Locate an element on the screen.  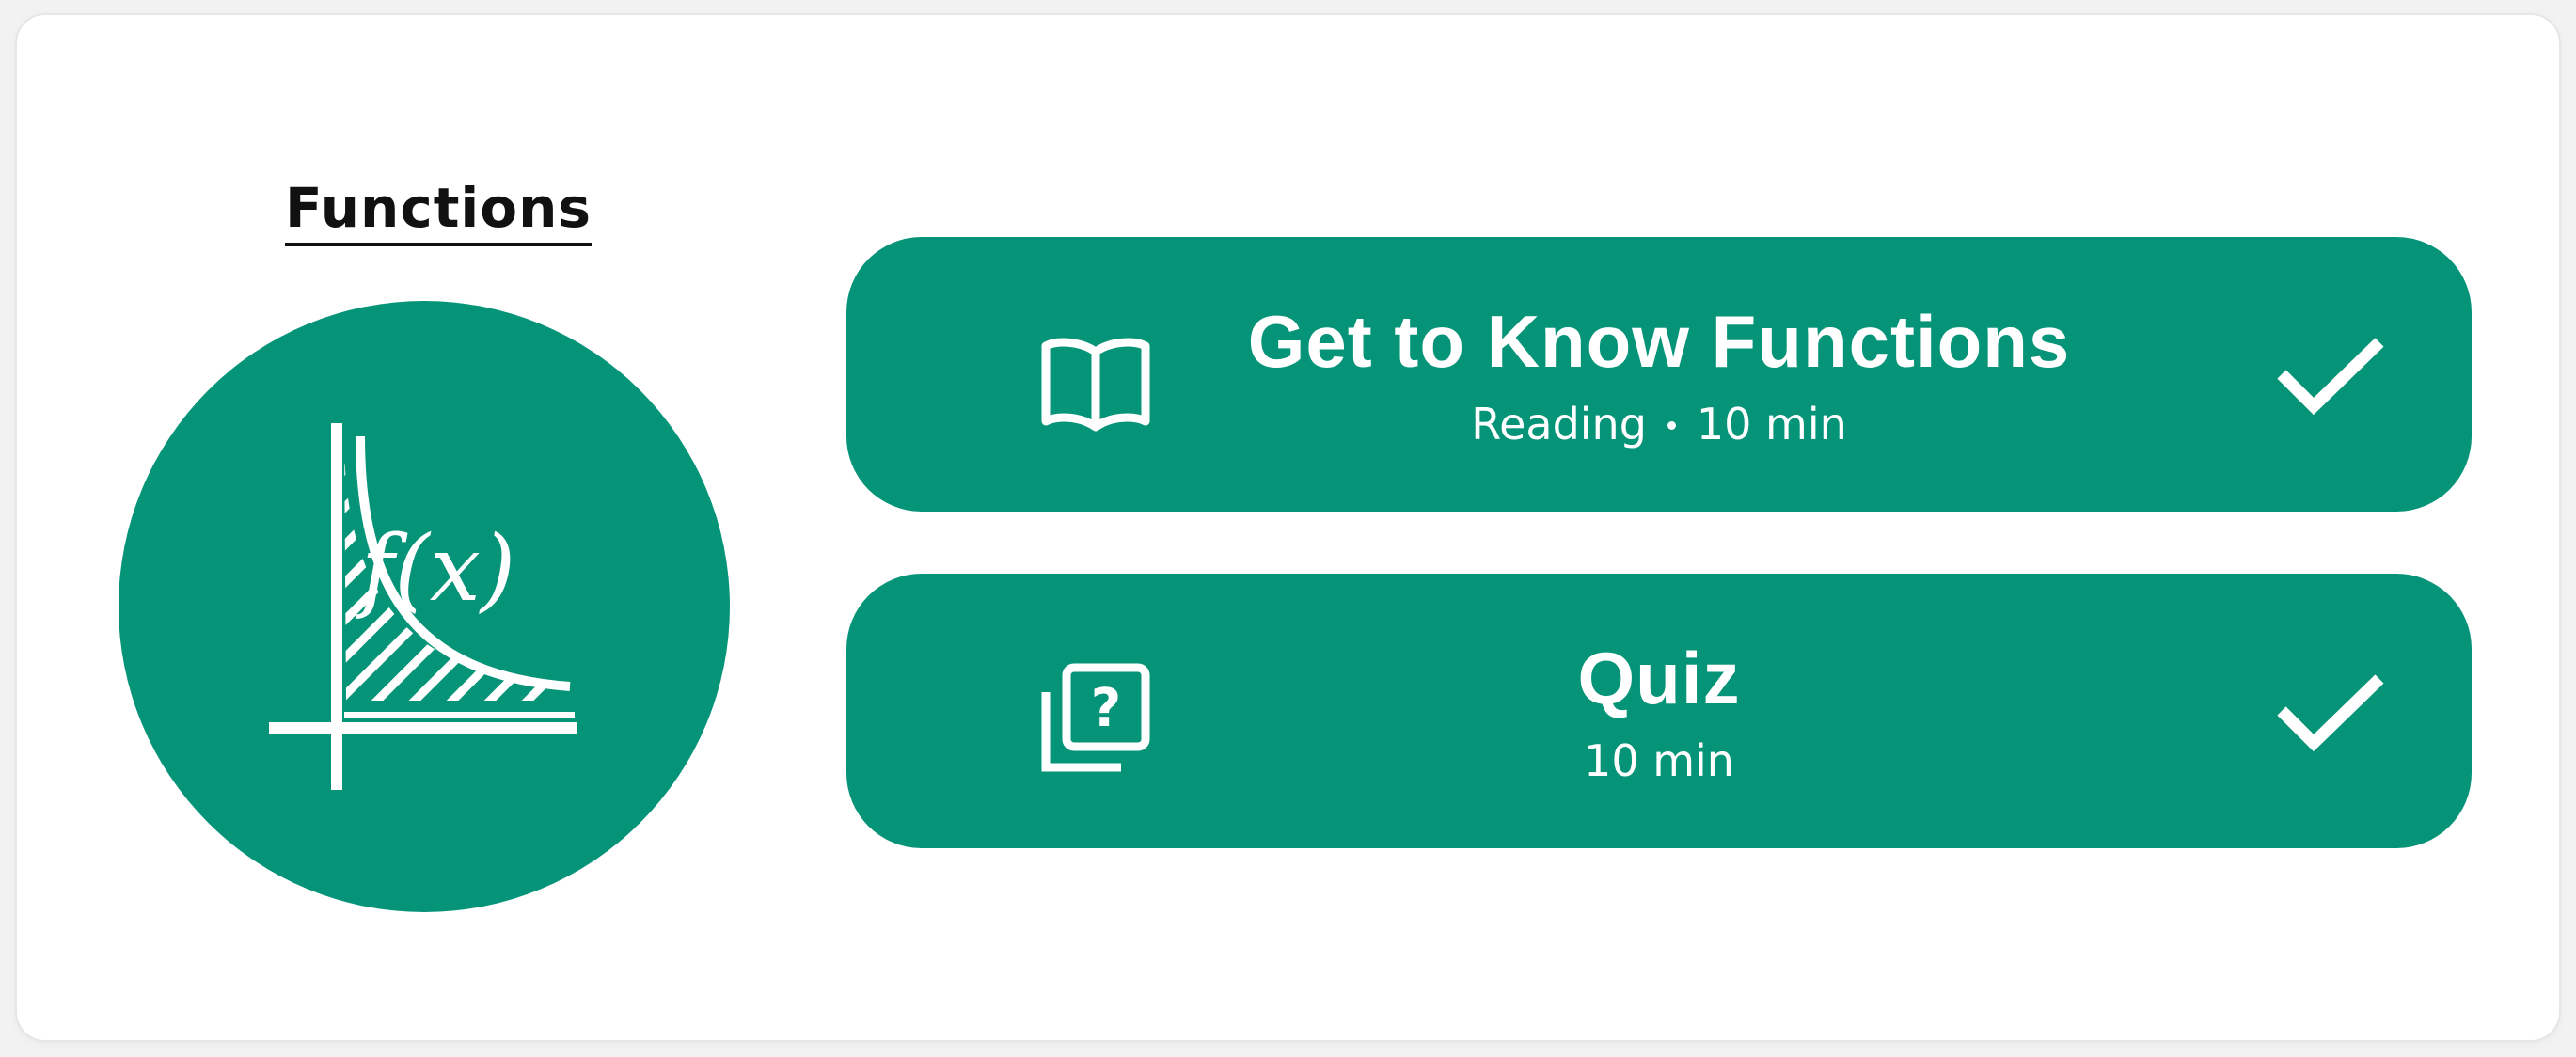
function-graph-icon: f(x) is located at coordinates (423, 606).